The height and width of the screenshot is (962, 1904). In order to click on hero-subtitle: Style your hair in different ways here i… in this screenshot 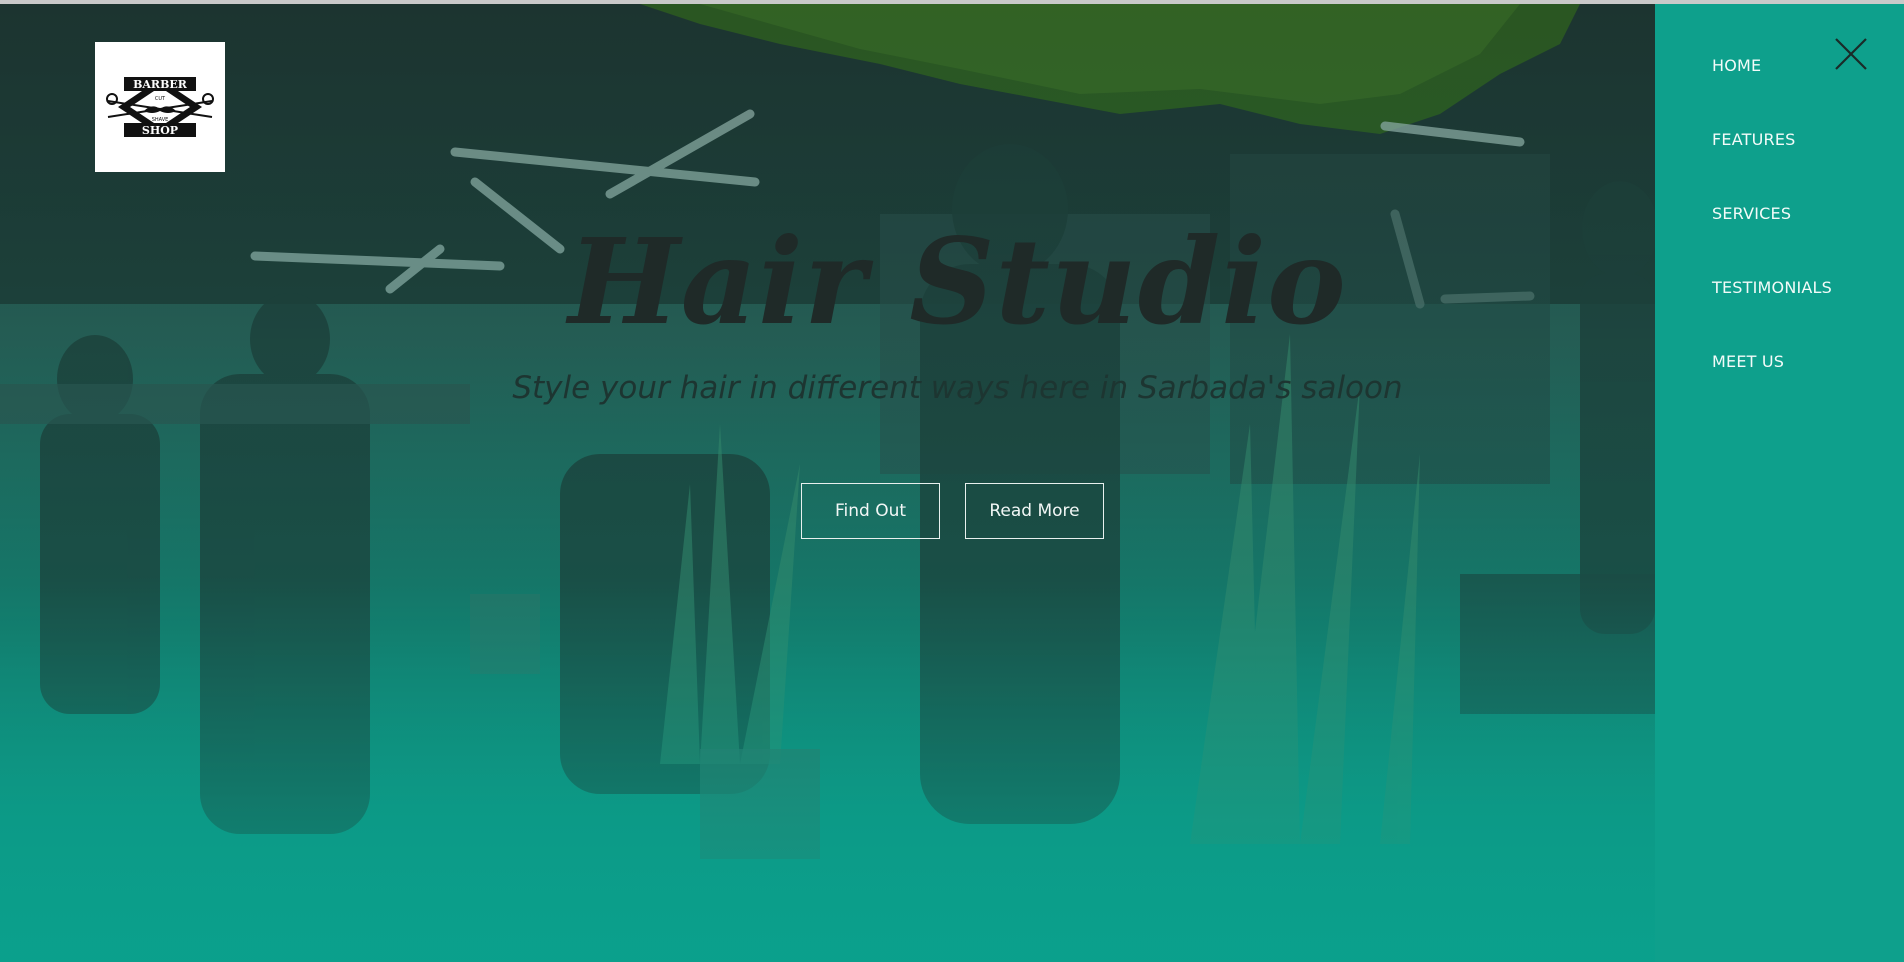, I will do `click(957, 388)`.